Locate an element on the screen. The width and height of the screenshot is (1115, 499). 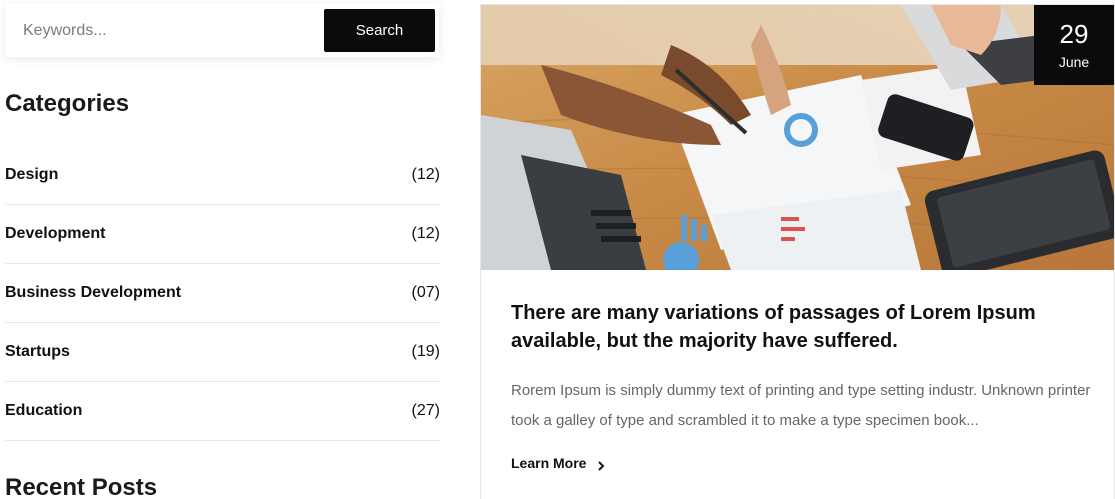
search-button: Search is located at coordinates (379, 30).